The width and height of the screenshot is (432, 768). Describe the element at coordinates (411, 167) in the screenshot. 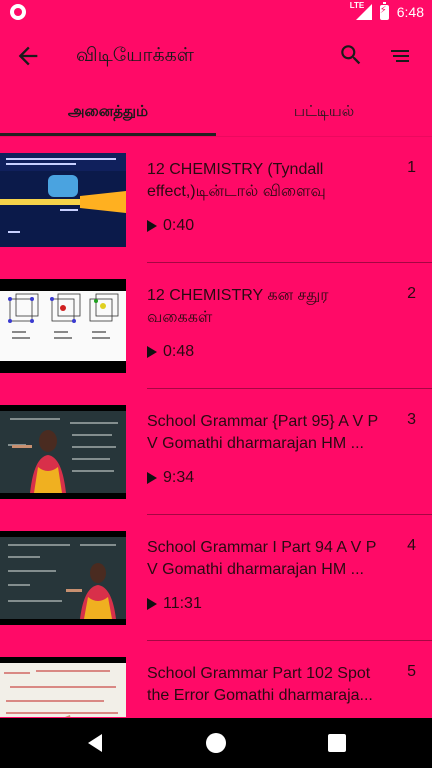

I see `video-index: 1` at that location.